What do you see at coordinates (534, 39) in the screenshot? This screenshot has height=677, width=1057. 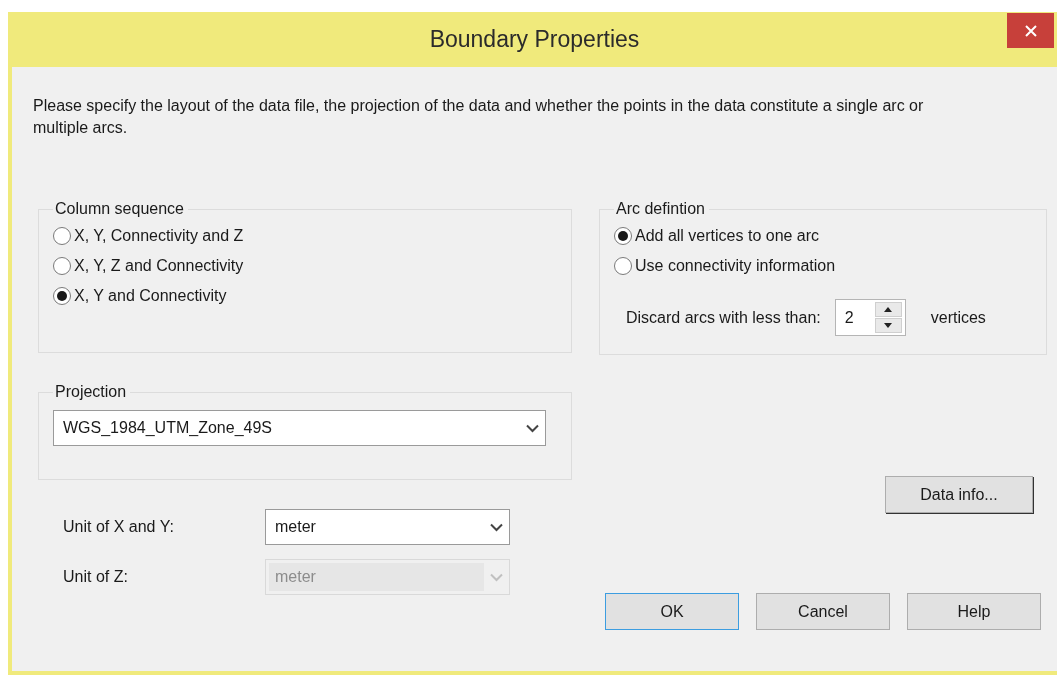 I see `window-title: Boundary Properties` at bounding box center [534, 39].